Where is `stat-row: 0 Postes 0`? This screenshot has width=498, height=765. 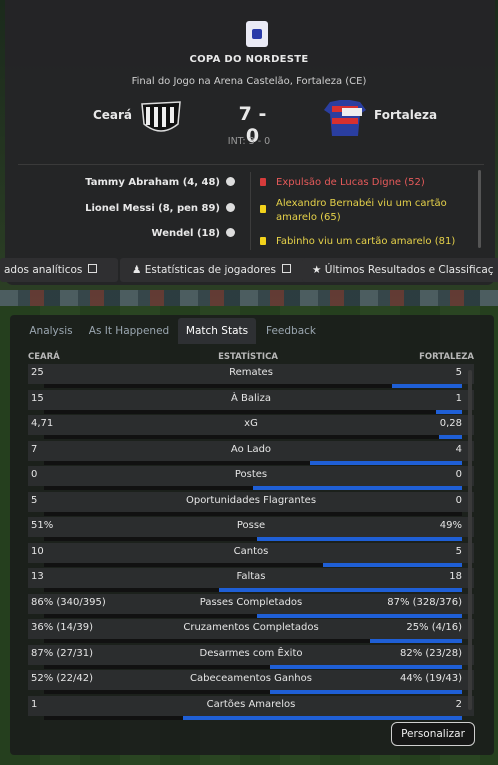 stat-row: 0 Postes 0 is located at coordinates (251, 476).